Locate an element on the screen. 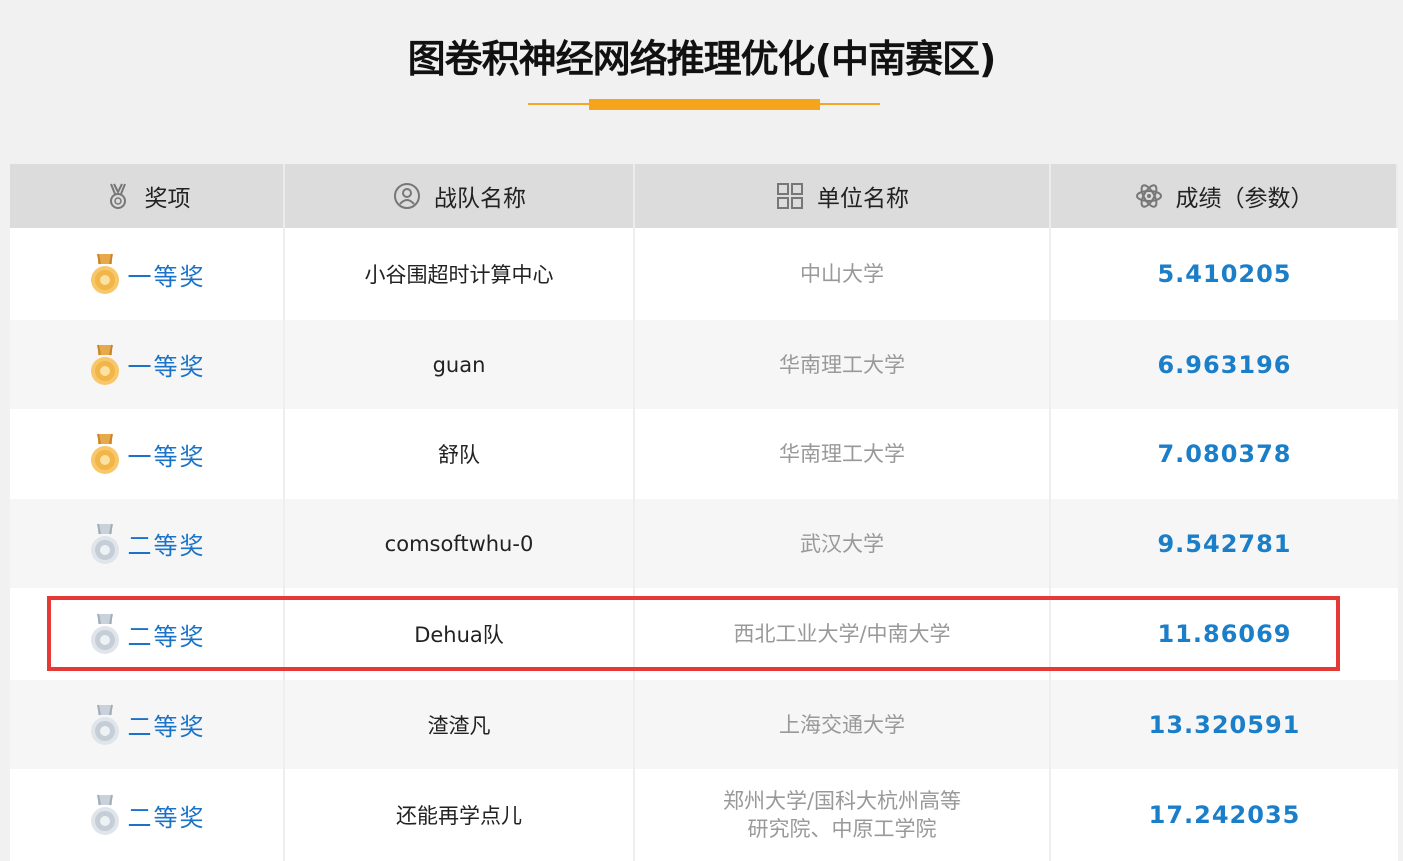 This screenshot has height=861, width=1403. table-row: 一等奖 舒队 华南理工大学 7.080378 is located at coordinates (704, 454).